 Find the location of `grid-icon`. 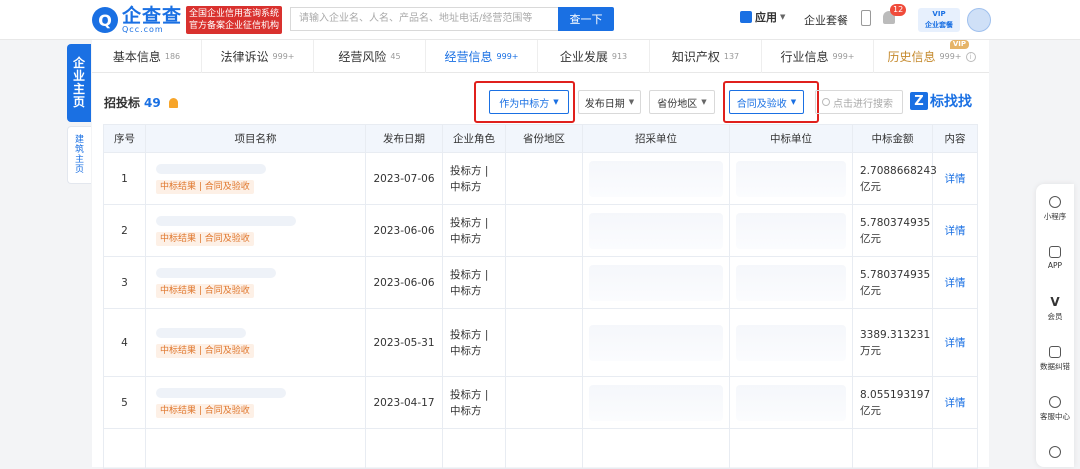

grid-icon is located at coordinates (746, 17).